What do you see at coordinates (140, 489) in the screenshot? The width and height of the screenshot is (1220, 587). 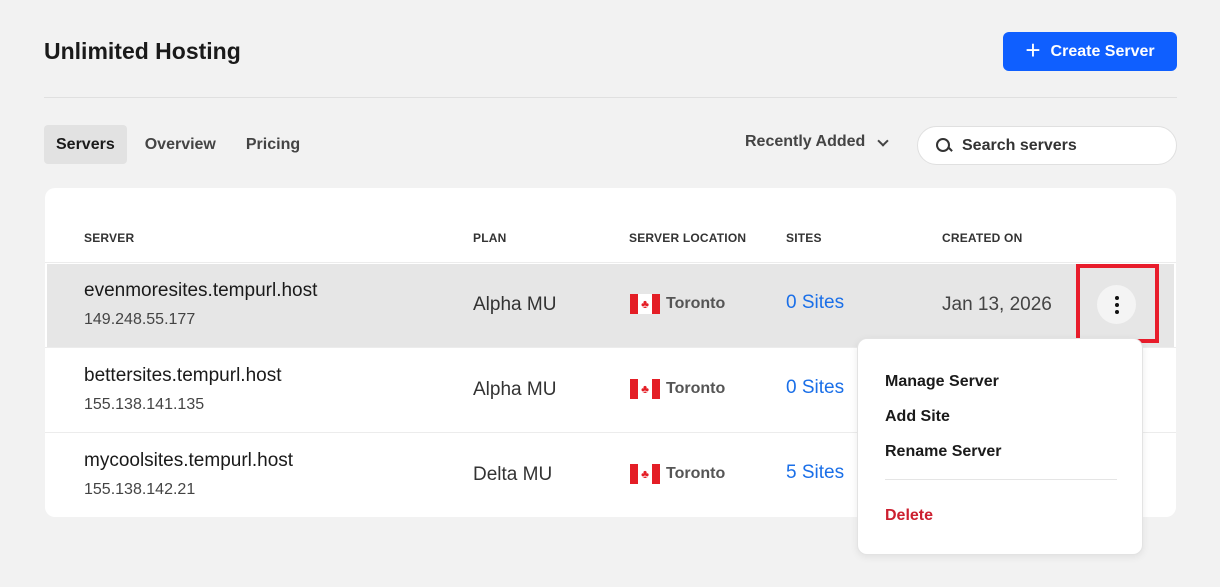 I see `server-ip: 155.138.142.21` at bounding box center [140, 489].